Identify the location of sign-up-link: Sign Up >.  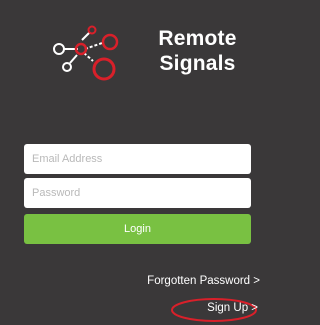
(232, 308).